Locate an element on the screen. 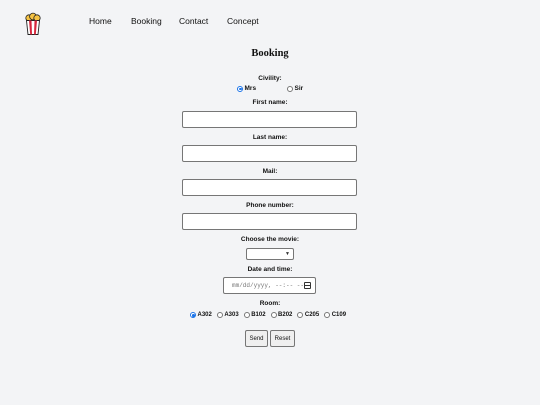  movie-select: ▼ is located at coordinates (270, 254).